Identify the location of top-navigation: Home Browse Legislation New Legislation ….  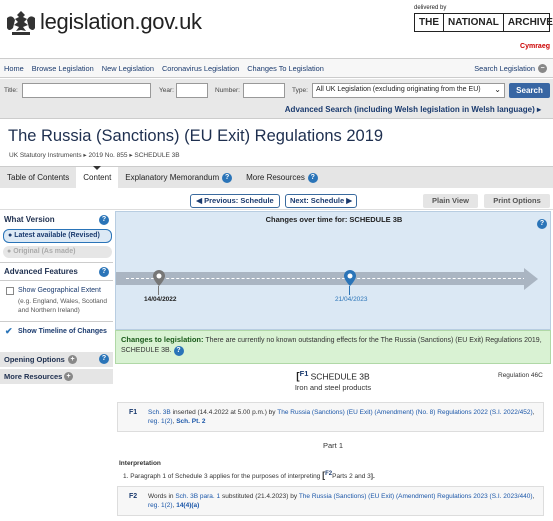
(276, 68).